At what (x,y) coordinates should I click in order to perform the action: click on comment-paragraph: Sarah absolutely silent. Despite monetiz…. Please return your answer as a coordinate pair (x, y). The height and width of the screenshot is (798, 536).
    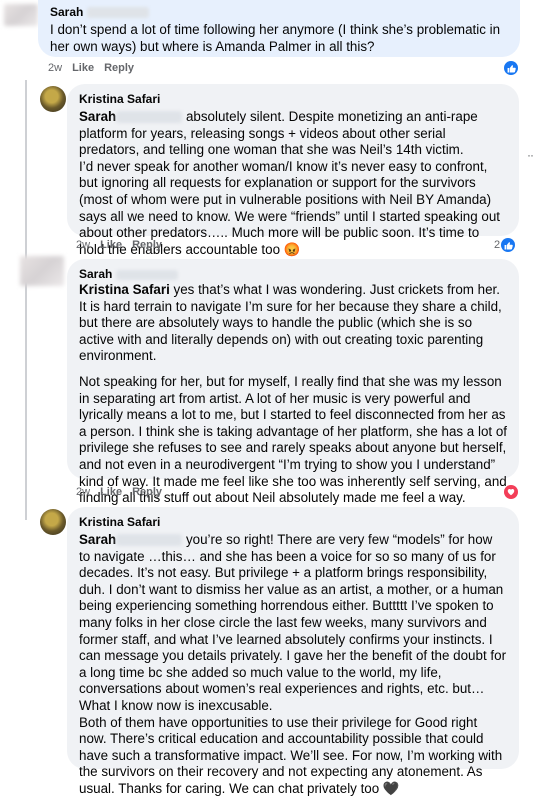
    Looking at the image, I should click on (293, 134).